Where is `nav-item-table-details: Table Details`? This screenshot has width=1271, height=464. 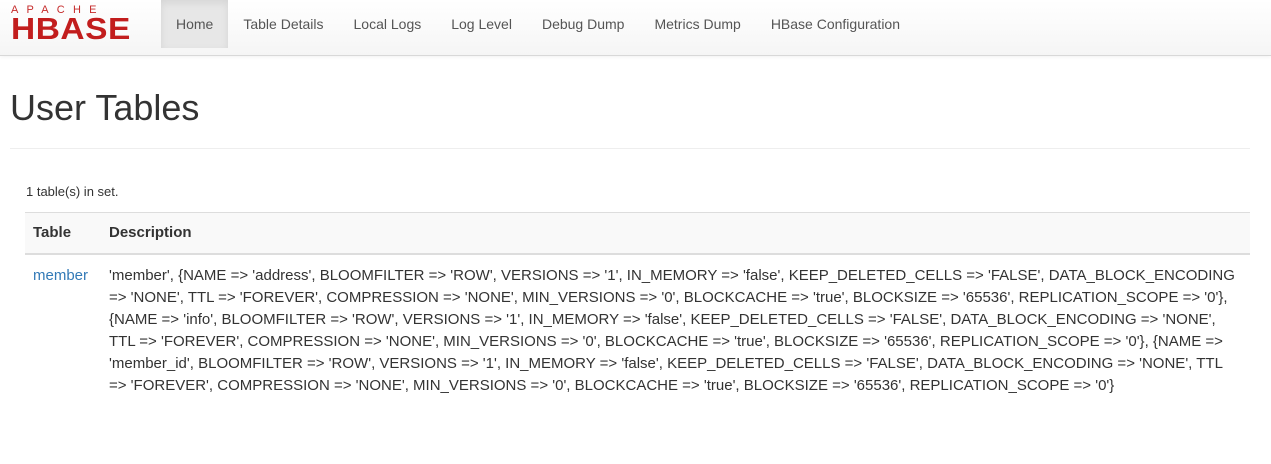 nav-item-table-details: Table Details is located at coordinates (283, 24).